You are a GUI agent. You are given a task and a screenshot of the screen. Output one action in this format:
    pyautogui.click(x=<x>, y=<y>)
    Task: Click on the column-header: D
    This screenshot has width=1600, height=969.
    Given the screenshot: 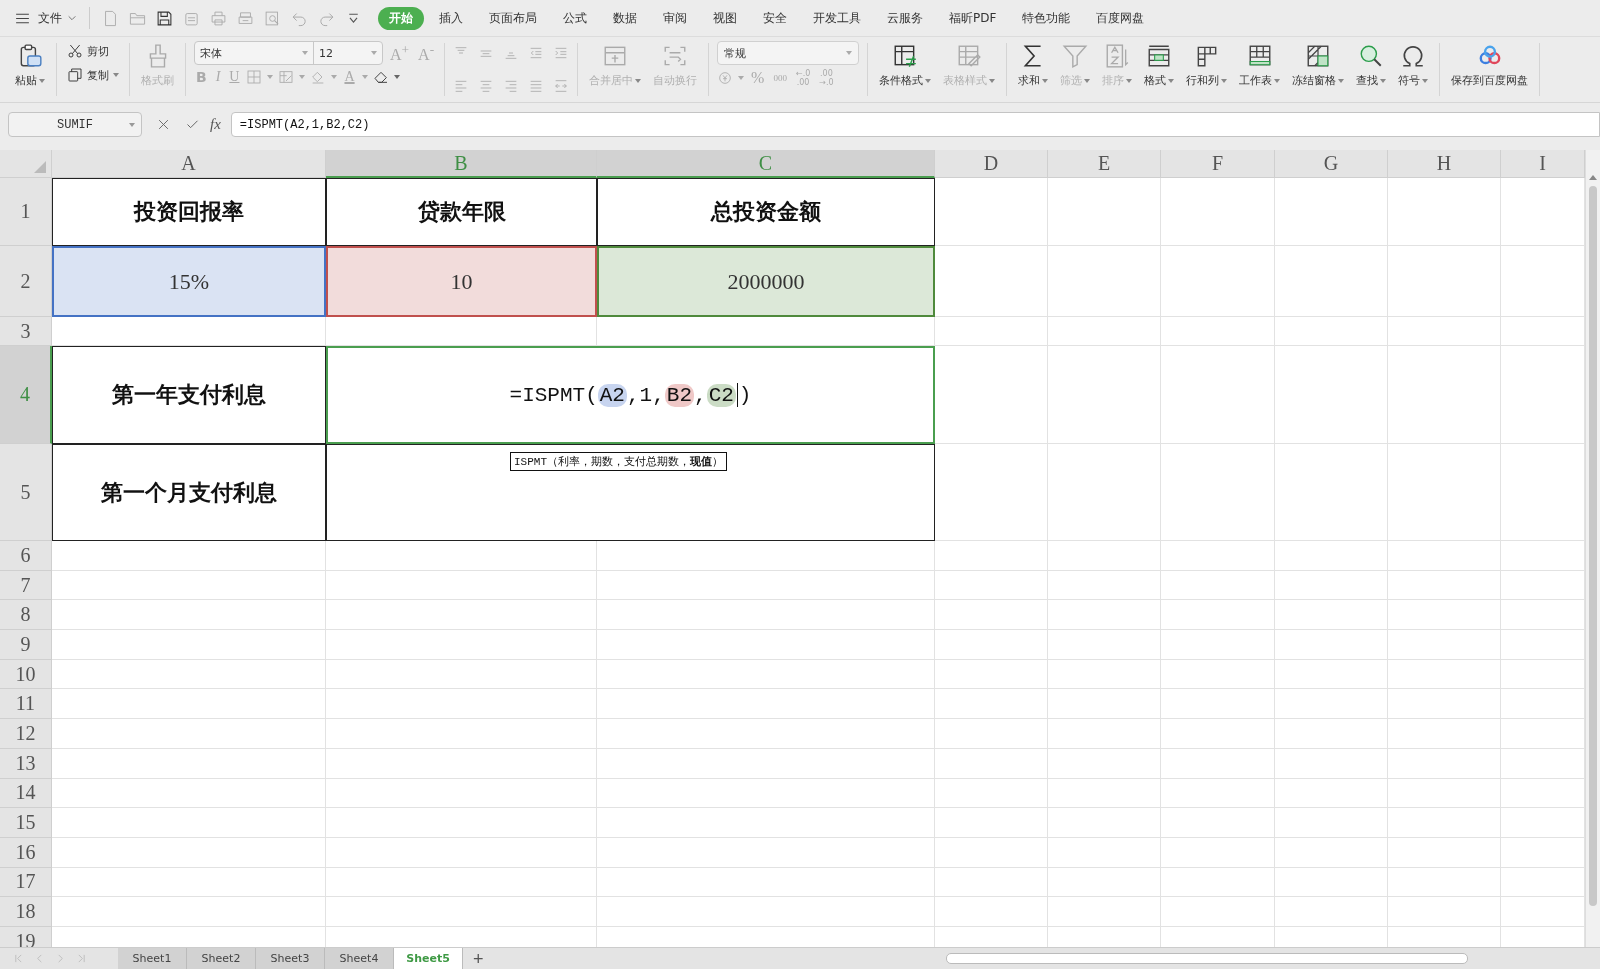 What is the action you would take?
    pyautogui.click(x=991, y=164)
    